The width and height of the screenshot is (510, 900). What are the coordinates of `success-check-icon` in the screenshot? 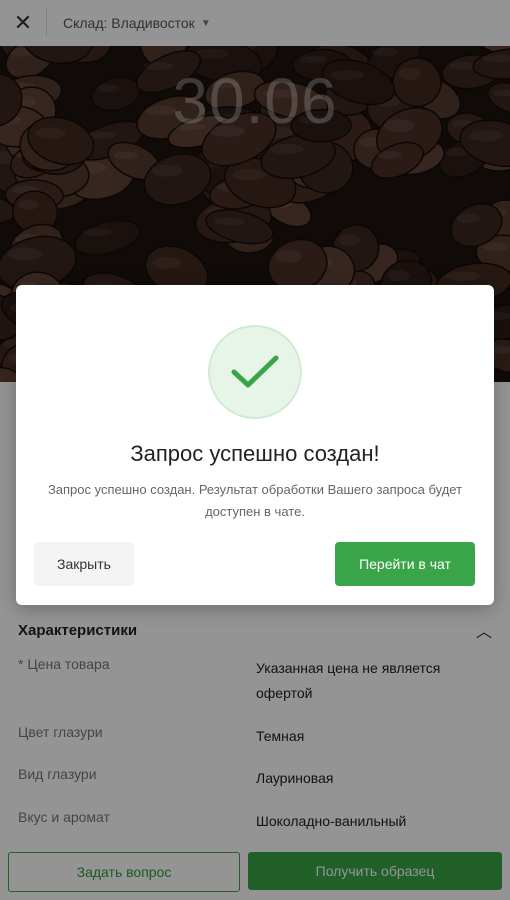 It's located at (255, 372).